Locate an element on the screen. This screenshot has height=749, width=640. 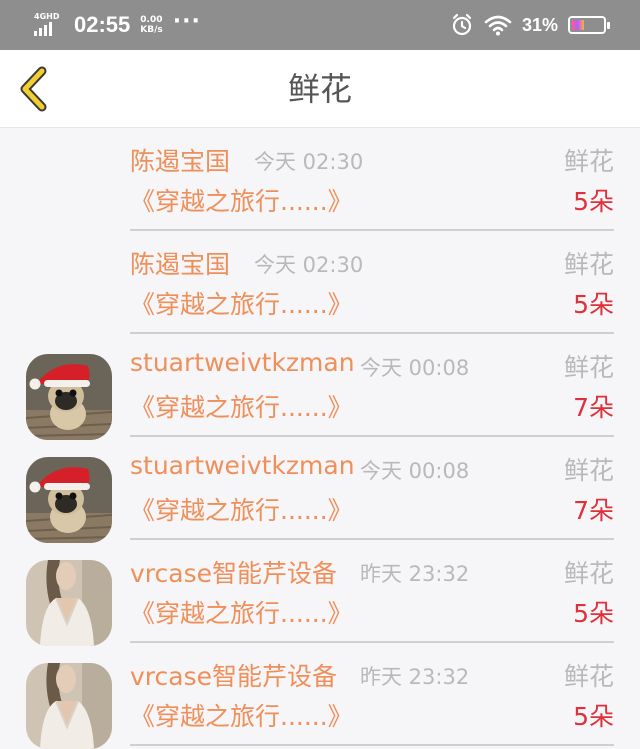
battery-icon is located at coordinates (589, 25).